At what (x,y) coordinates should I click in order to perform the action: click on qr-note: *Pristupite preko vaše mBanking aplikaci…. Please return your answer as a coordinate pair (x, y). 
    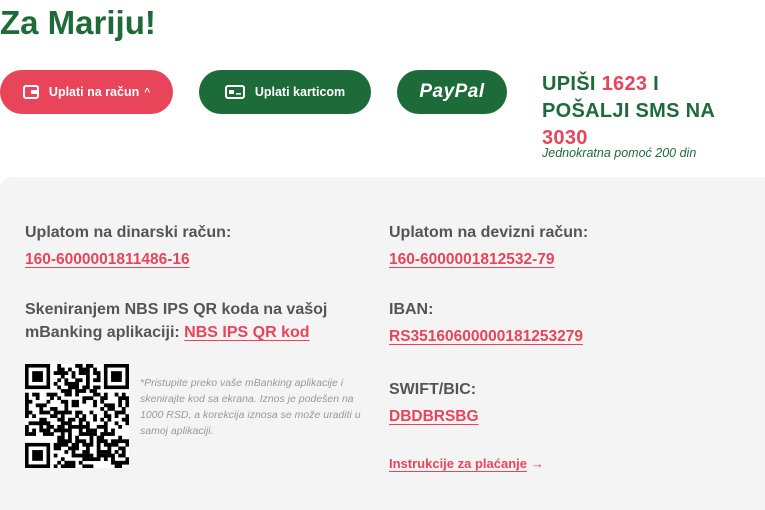
    Looking at the image, I should click on (250, 407).